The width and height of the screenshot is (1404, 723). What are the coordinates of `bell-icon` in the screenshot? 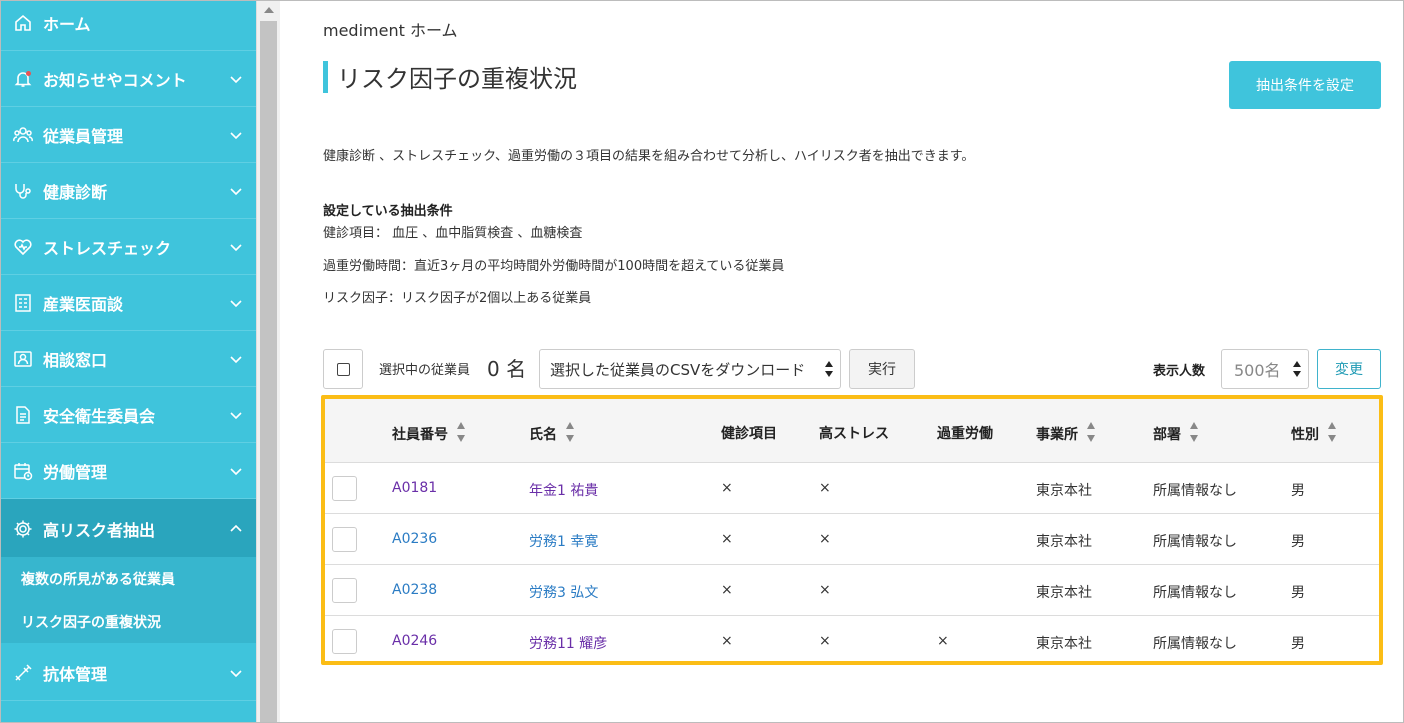 It's located at (23, 79).